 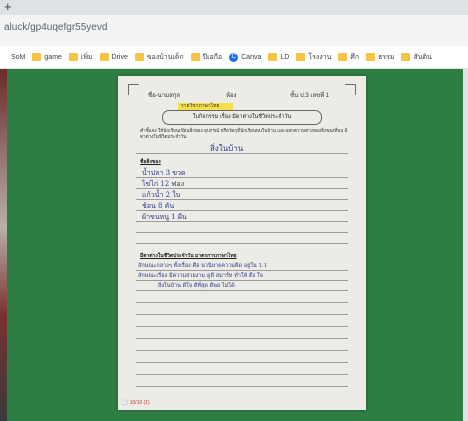 What do you see at coordinates (310, 96) in the screenshot?
I see `worksheet-class-field: ชั้น ป.3 เลขที่ 1` at bounding box center [310, 96].